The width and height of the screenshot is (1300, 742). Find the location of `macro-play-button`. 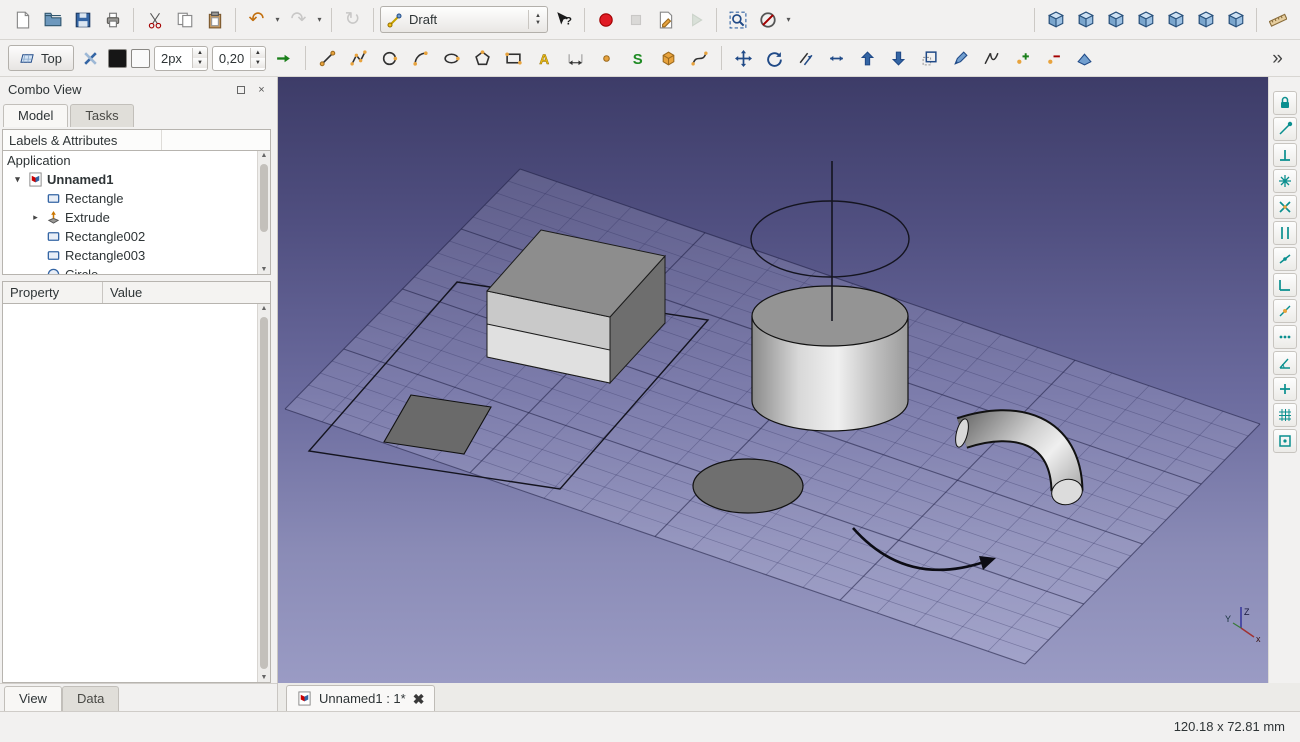

macro-play-button is located at coordinates (695, 19).